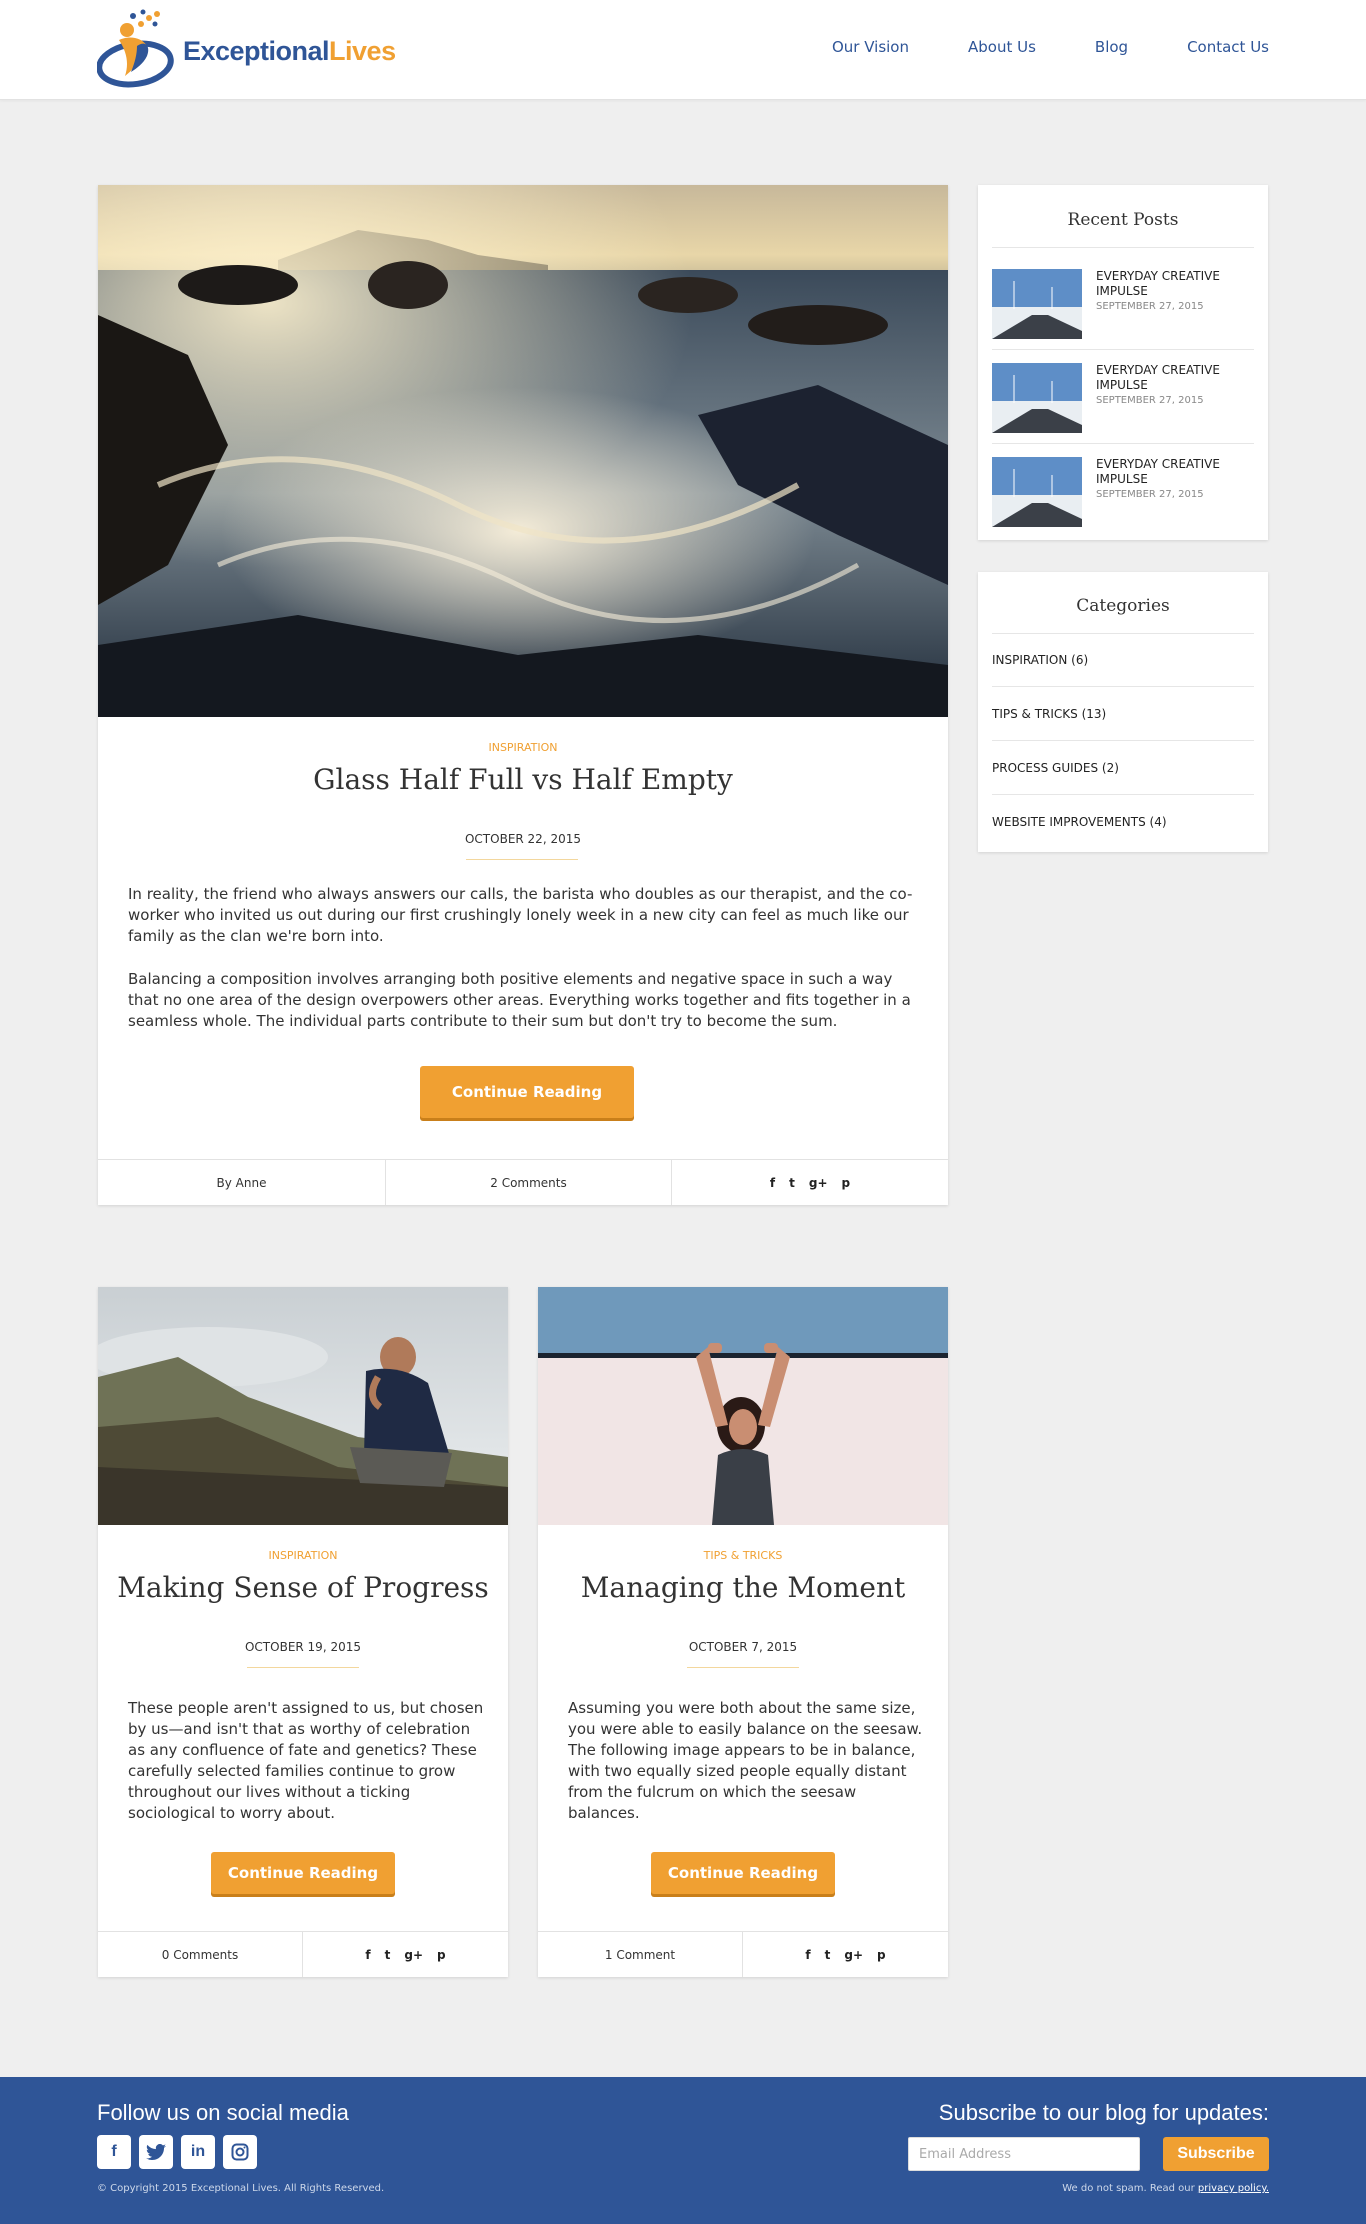  What do you see at coordinates (256, 51) in the screenshot?
I see `logo-text-main: Exceptional` at bounding box center [256, 51].